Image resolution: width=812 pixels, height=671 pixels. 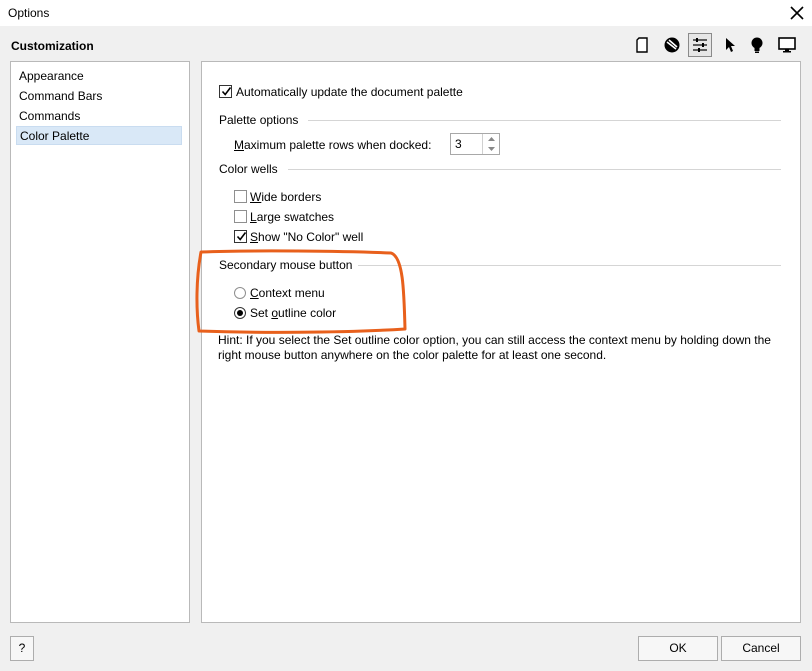 I want to click on stepper-down-button, so click(x=491, y=149).